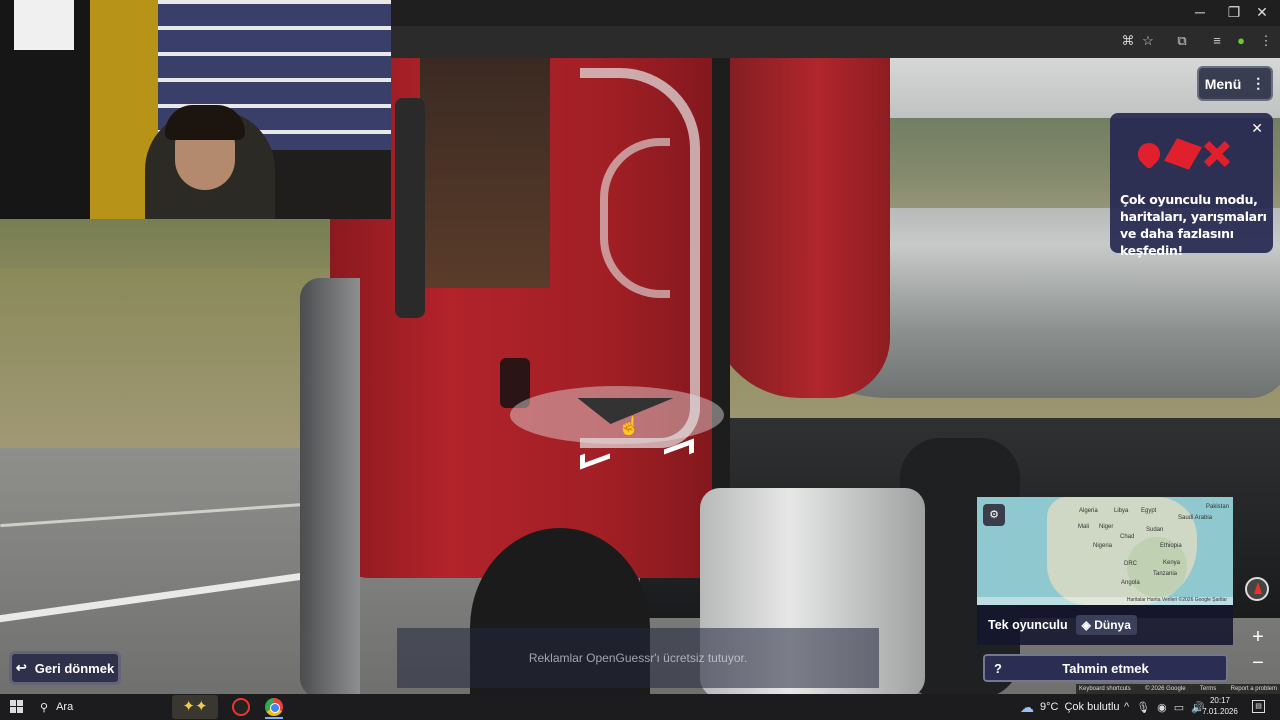  What do you see at coordinates (1049, 707) in the screenshot?
I see `weather-temp: 9°C` at bounding box center [1049, 707].